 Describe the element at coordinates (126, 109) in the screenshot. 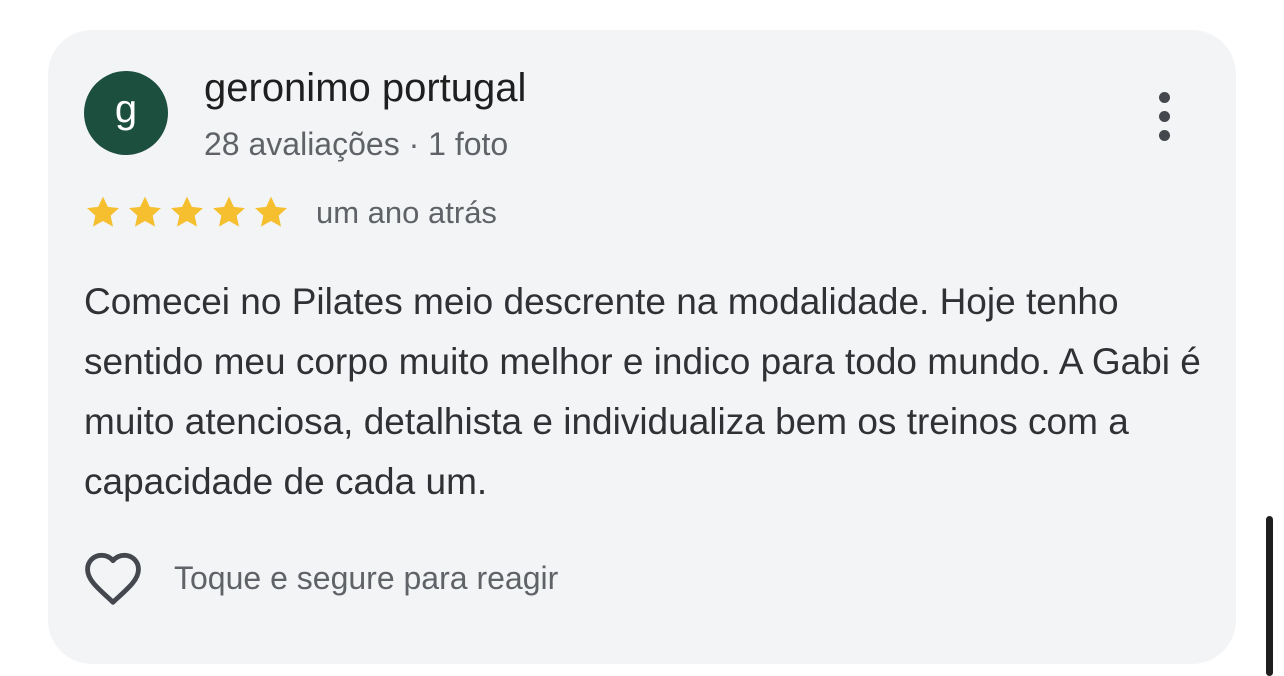

I see `avatar-letter: g` at that location.